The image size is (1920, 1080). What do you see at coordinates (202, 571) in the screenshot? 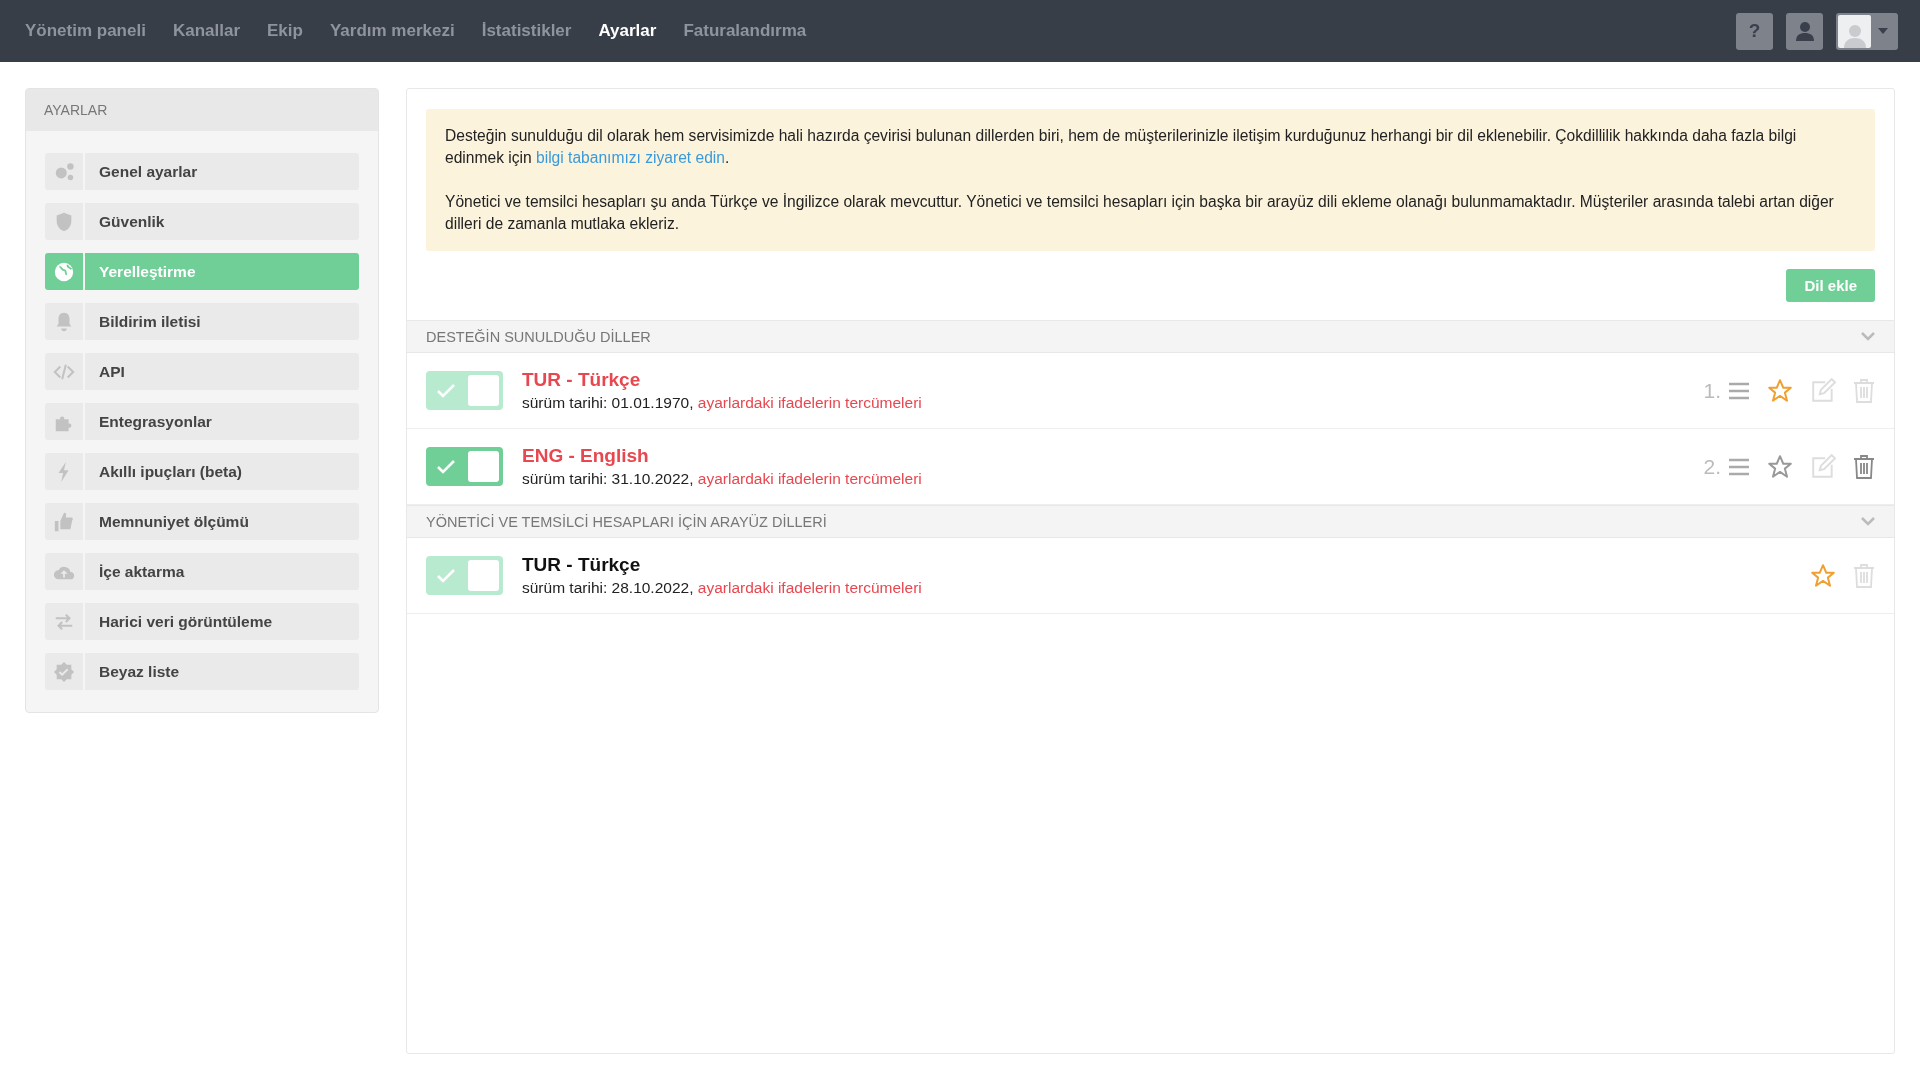
I see `sidebar-item: İçe aktarma` at bounding box center [202, 571].